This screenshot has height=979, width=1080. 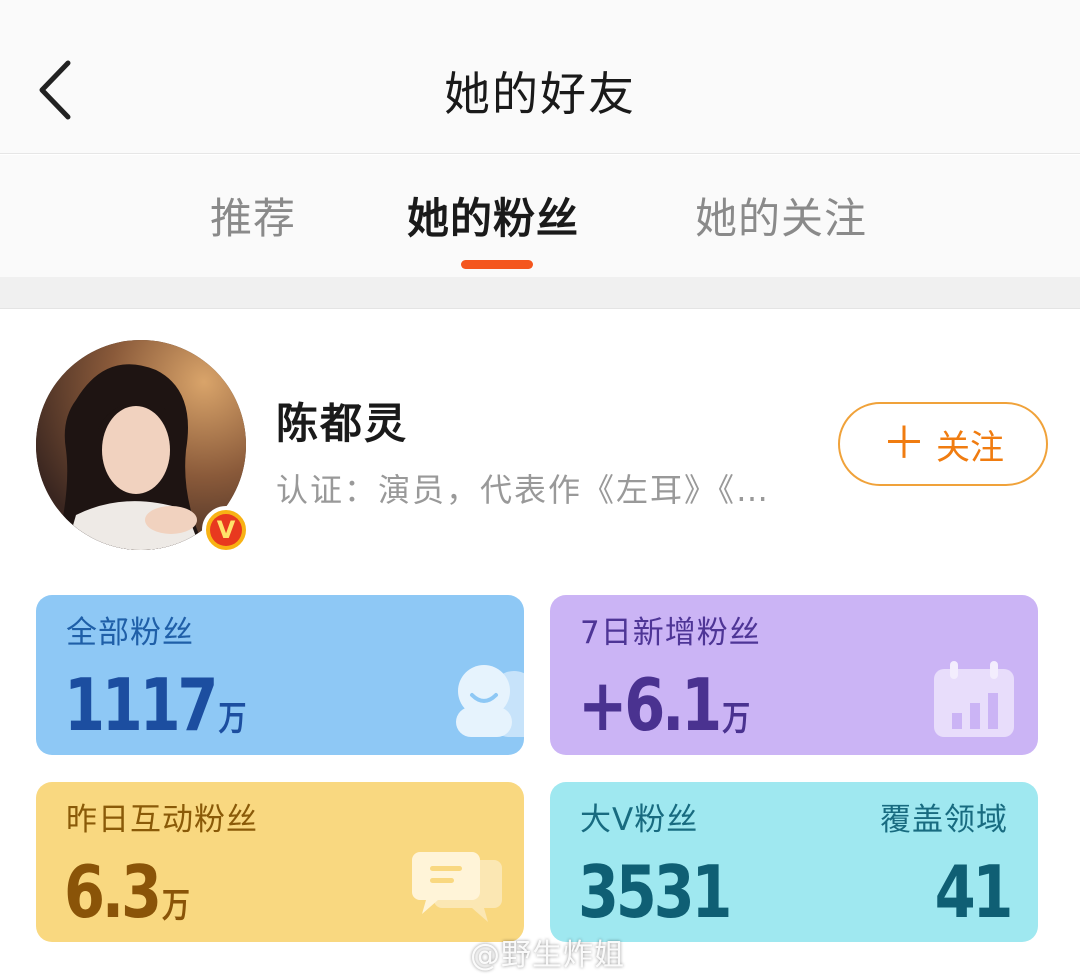 What do you see at coordinates (670, 633) in the screenshot?
I see `new-fans-7d-label: 7日新增粉丝` at bounding box center [670, 633].